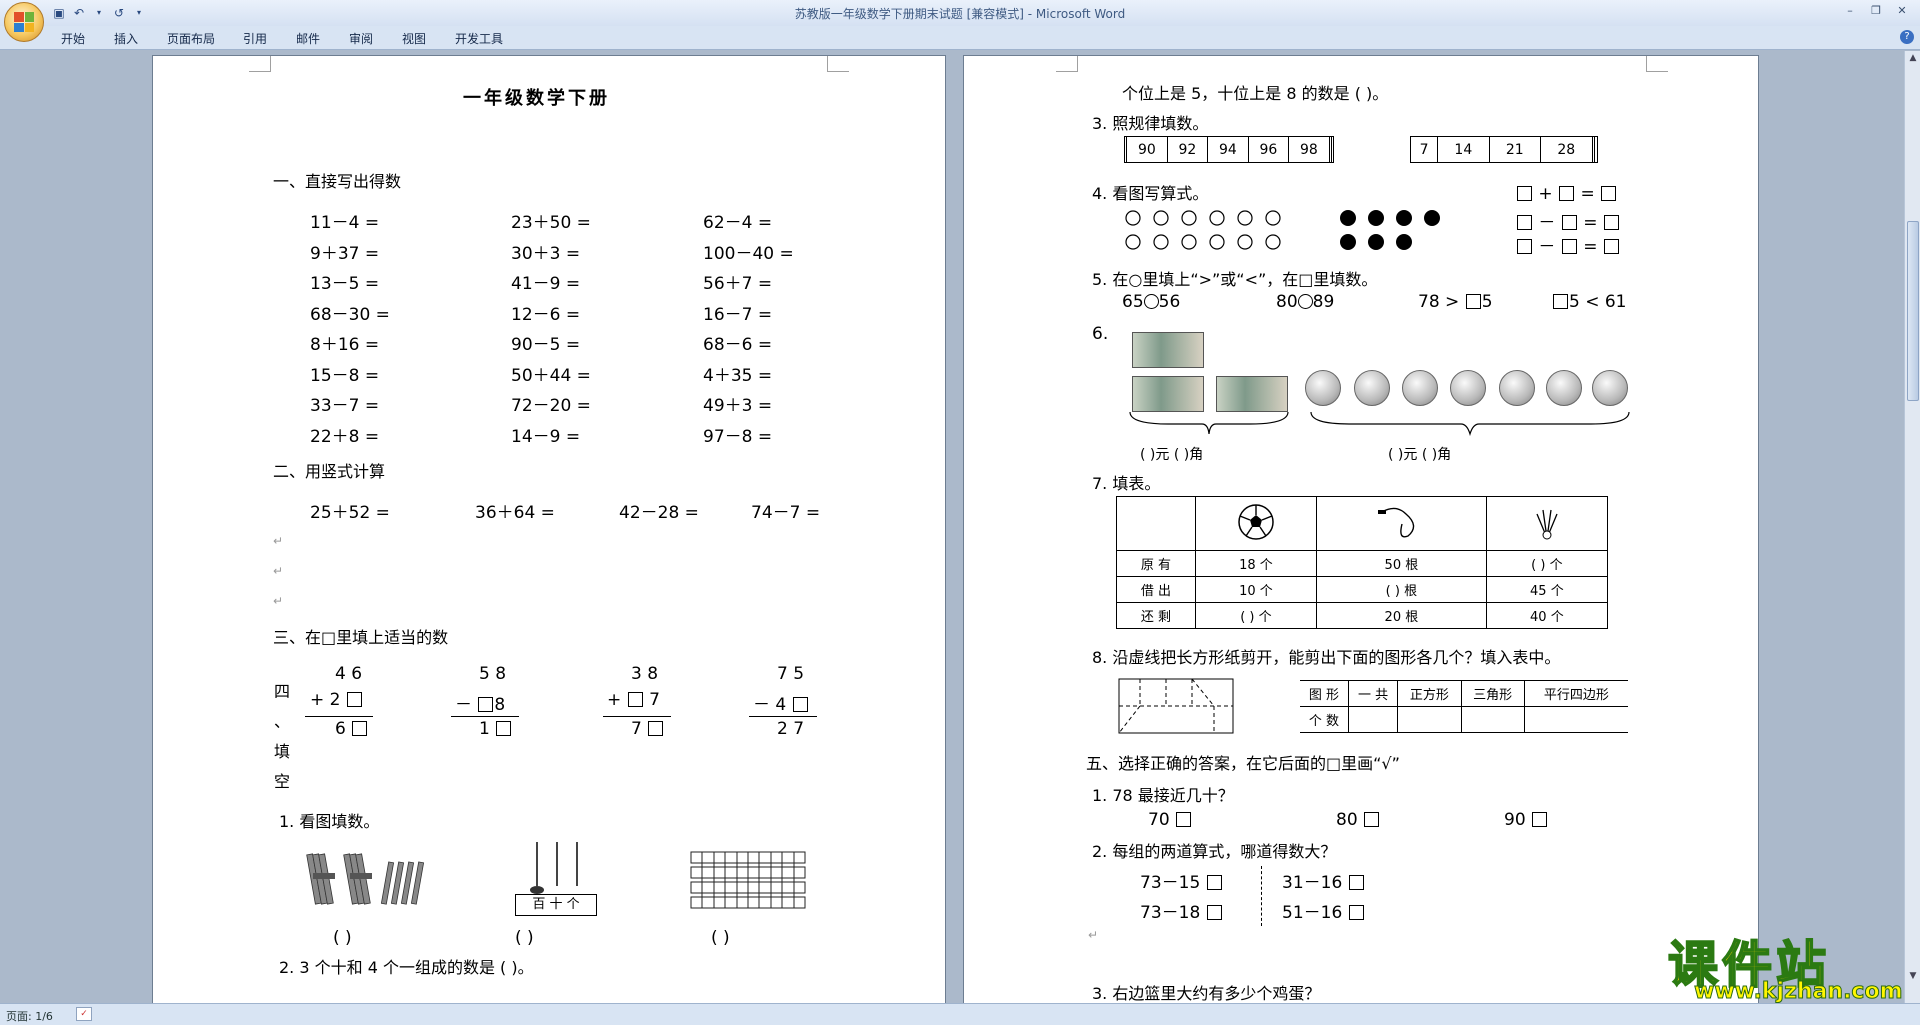 This screenshot has width=1920, height=1025. Describe the element at coordinates (1515, 820) in the screenshot. I see `choice-label: 90` at that location.